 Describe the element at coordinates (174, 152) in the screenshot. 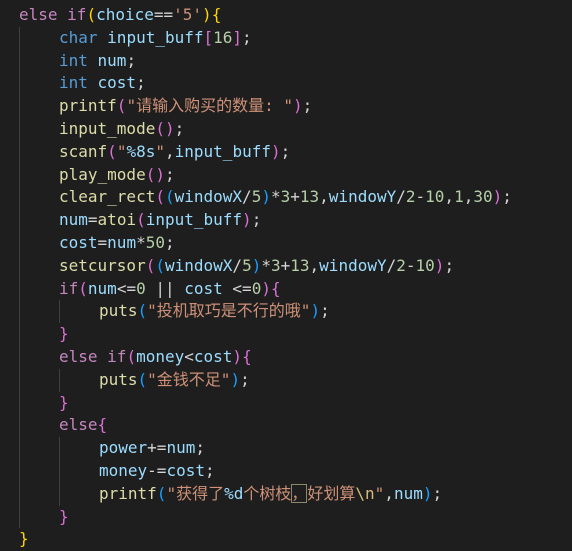

I see `code-line: scanf("%8s",input_buff);` at that location.